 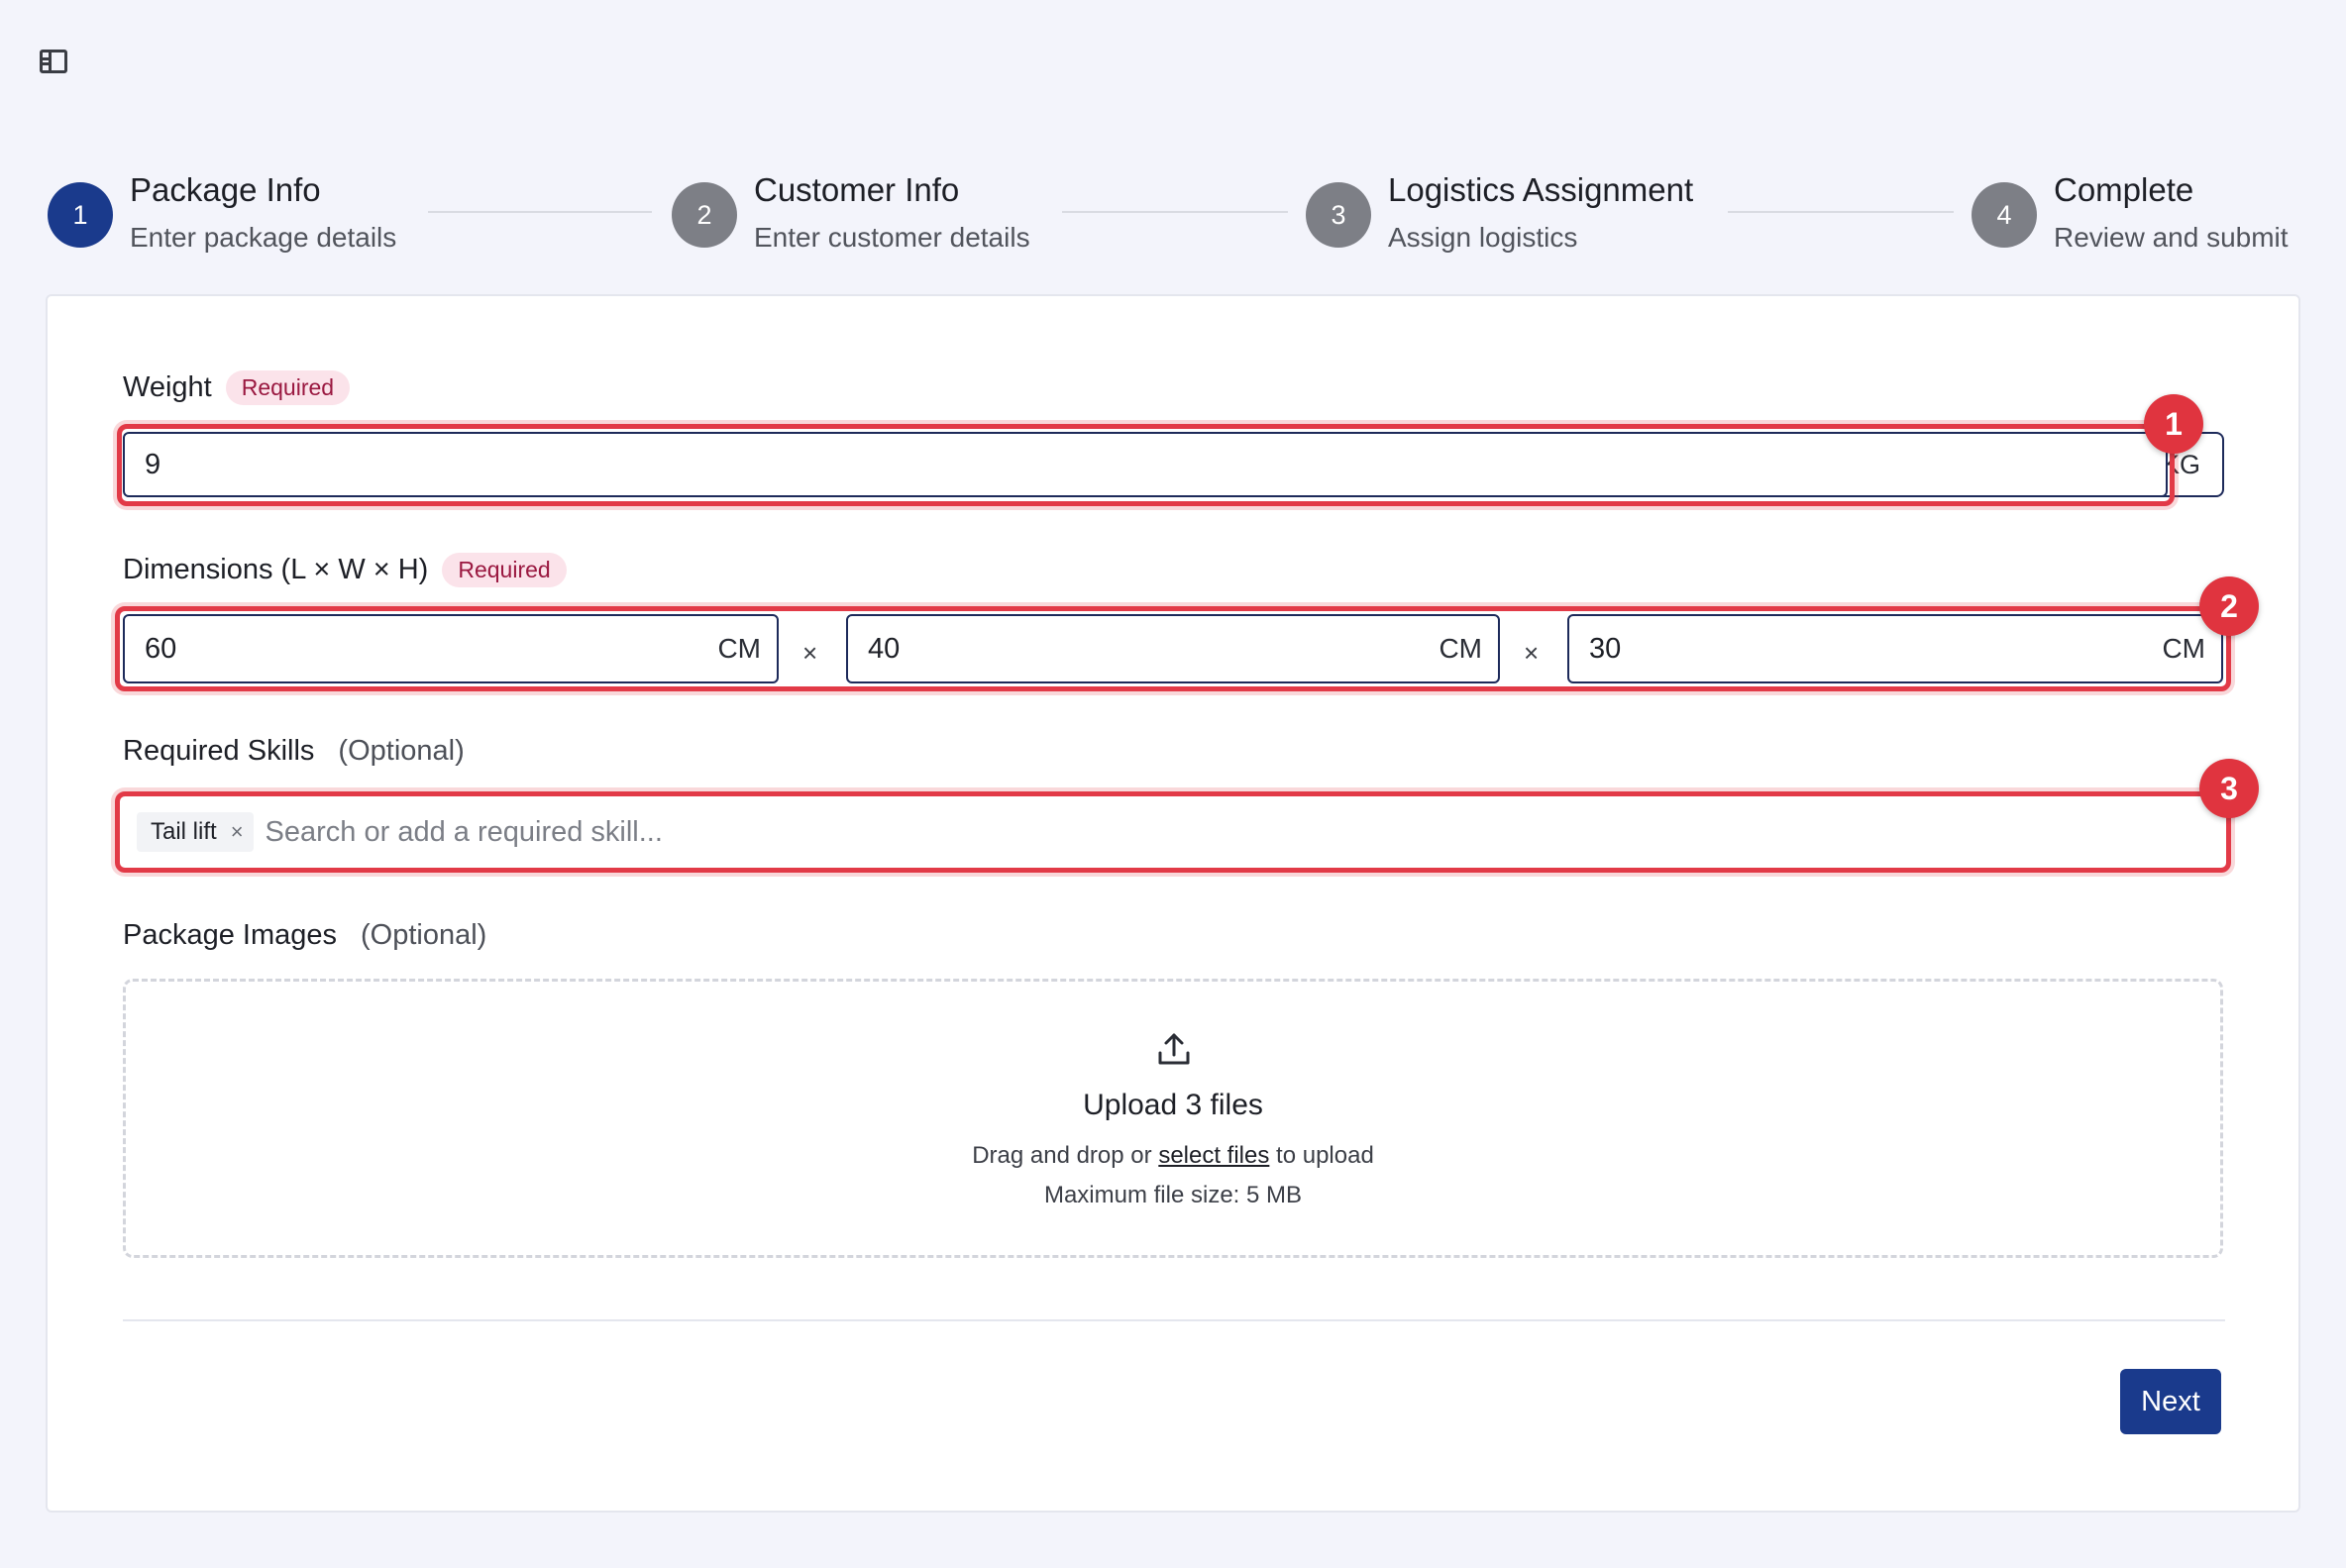 What do you see at coordinates (1244, 832) in the screenshot?
I see `skills-search-input` at bounding box center [1244, 832].